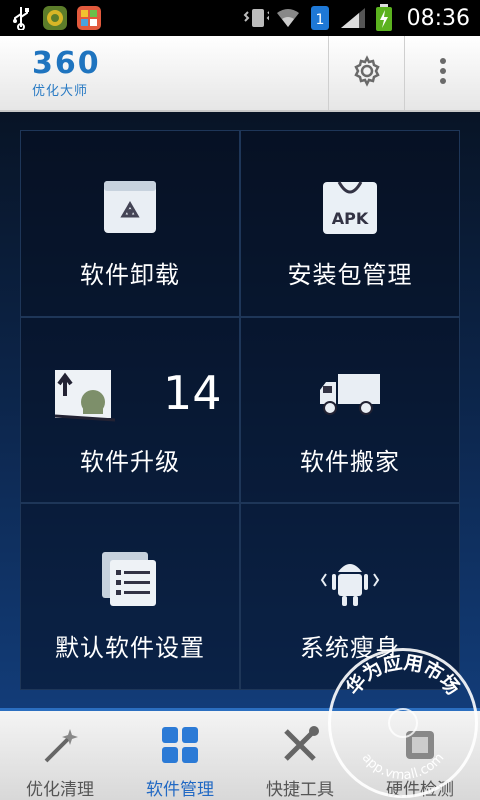 The height and width of the screenshot is (800, 480). I want to click on tile-move-apps: 软件搬家, so click(350, 410).